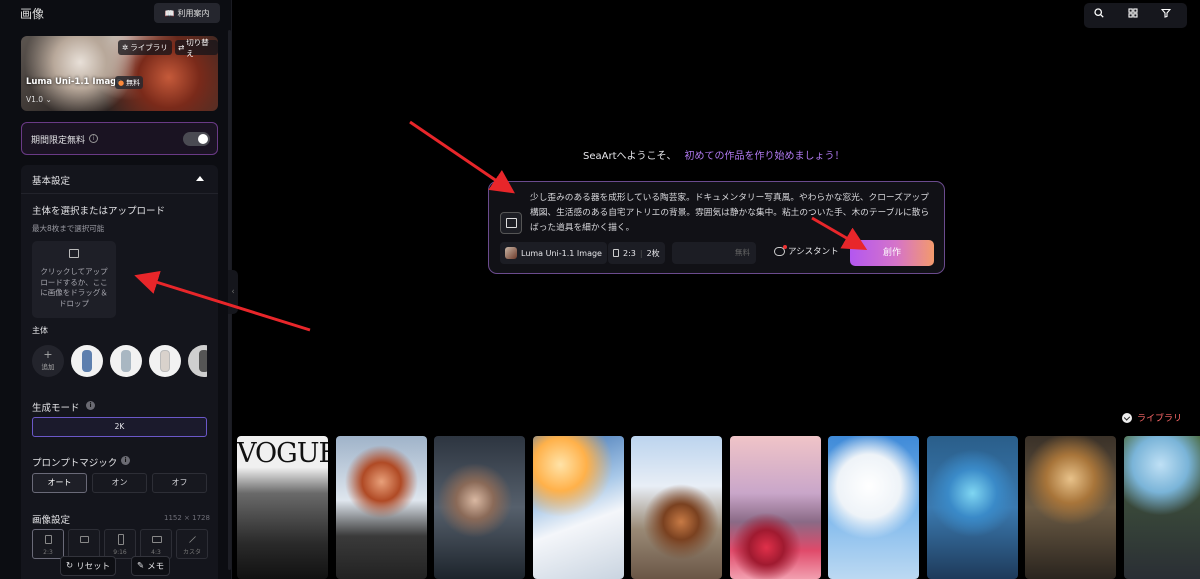  I want to click on memo-label: メモ, so click(156, 567).